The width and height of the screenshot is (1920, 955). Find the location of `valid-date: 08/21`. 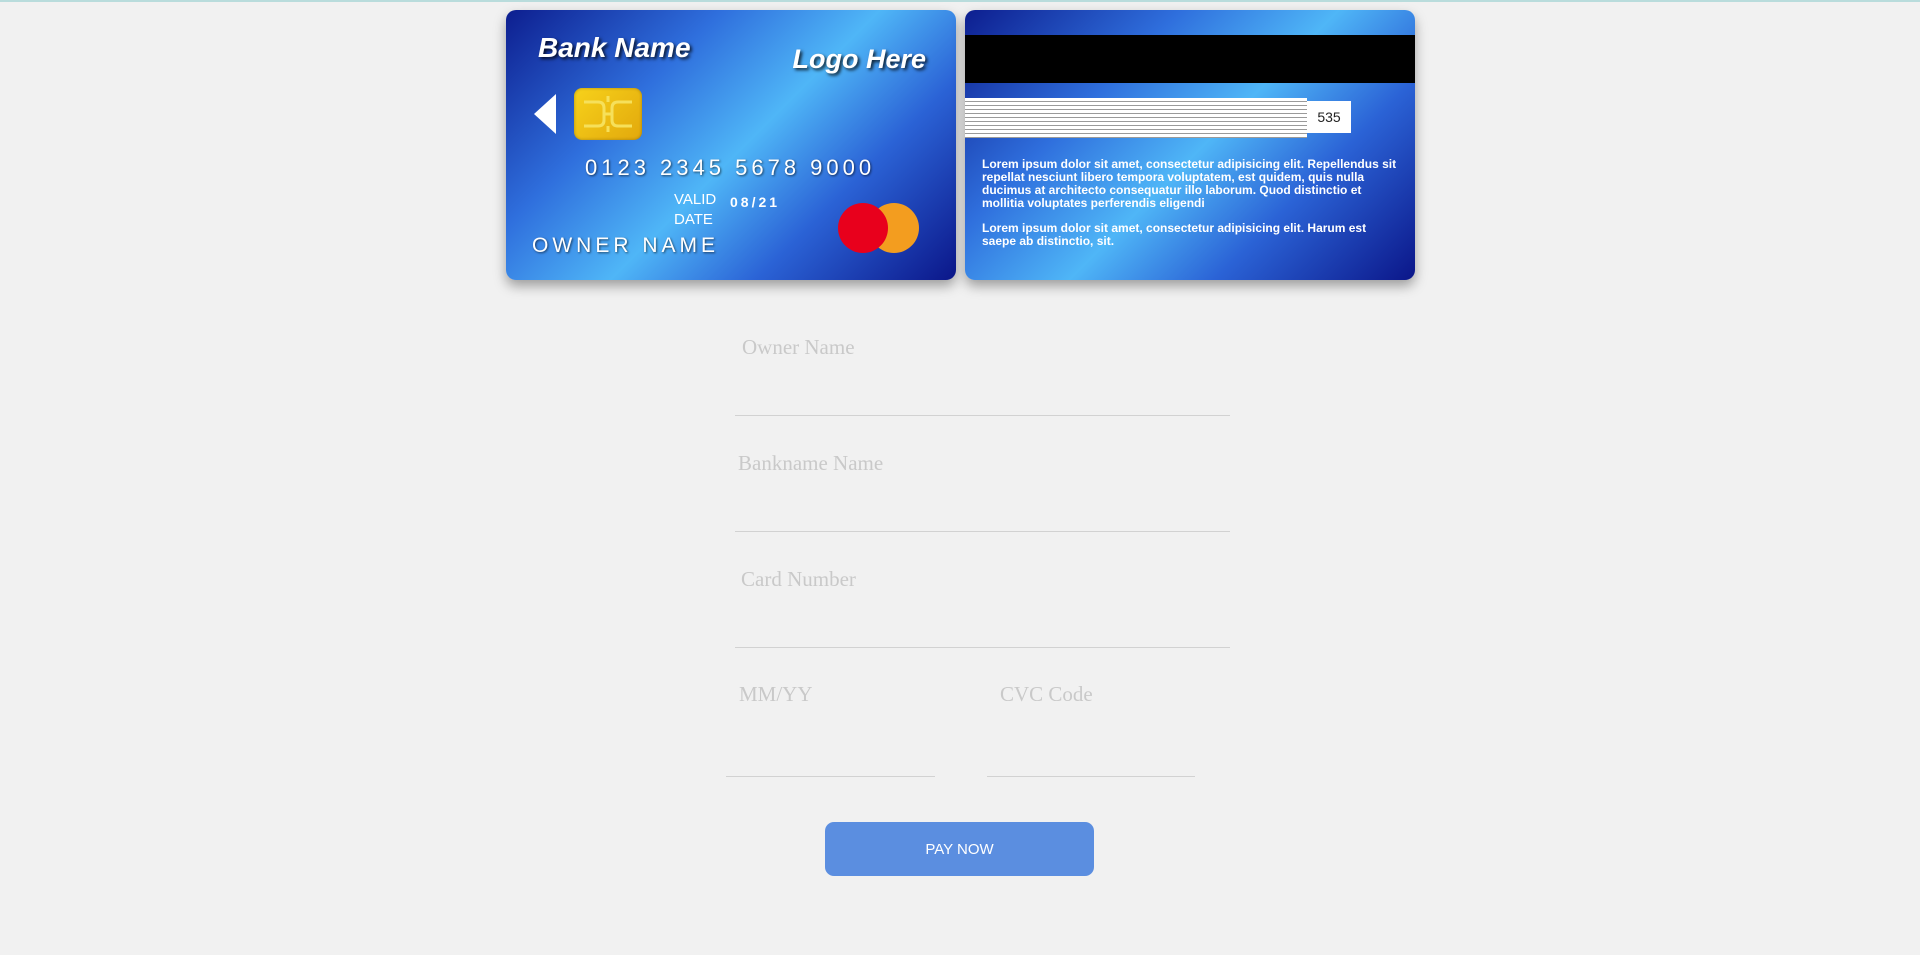

valid-date: 08/21 is located at coordinates (755, 202).